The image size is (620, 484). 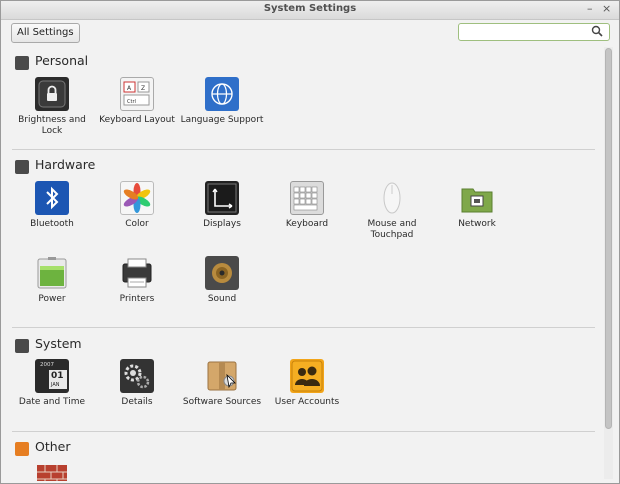 What do you see at coordinates (222, 402) in the screenshot?
I see `item-label: Software Sources` at bounding box center [222, 402].